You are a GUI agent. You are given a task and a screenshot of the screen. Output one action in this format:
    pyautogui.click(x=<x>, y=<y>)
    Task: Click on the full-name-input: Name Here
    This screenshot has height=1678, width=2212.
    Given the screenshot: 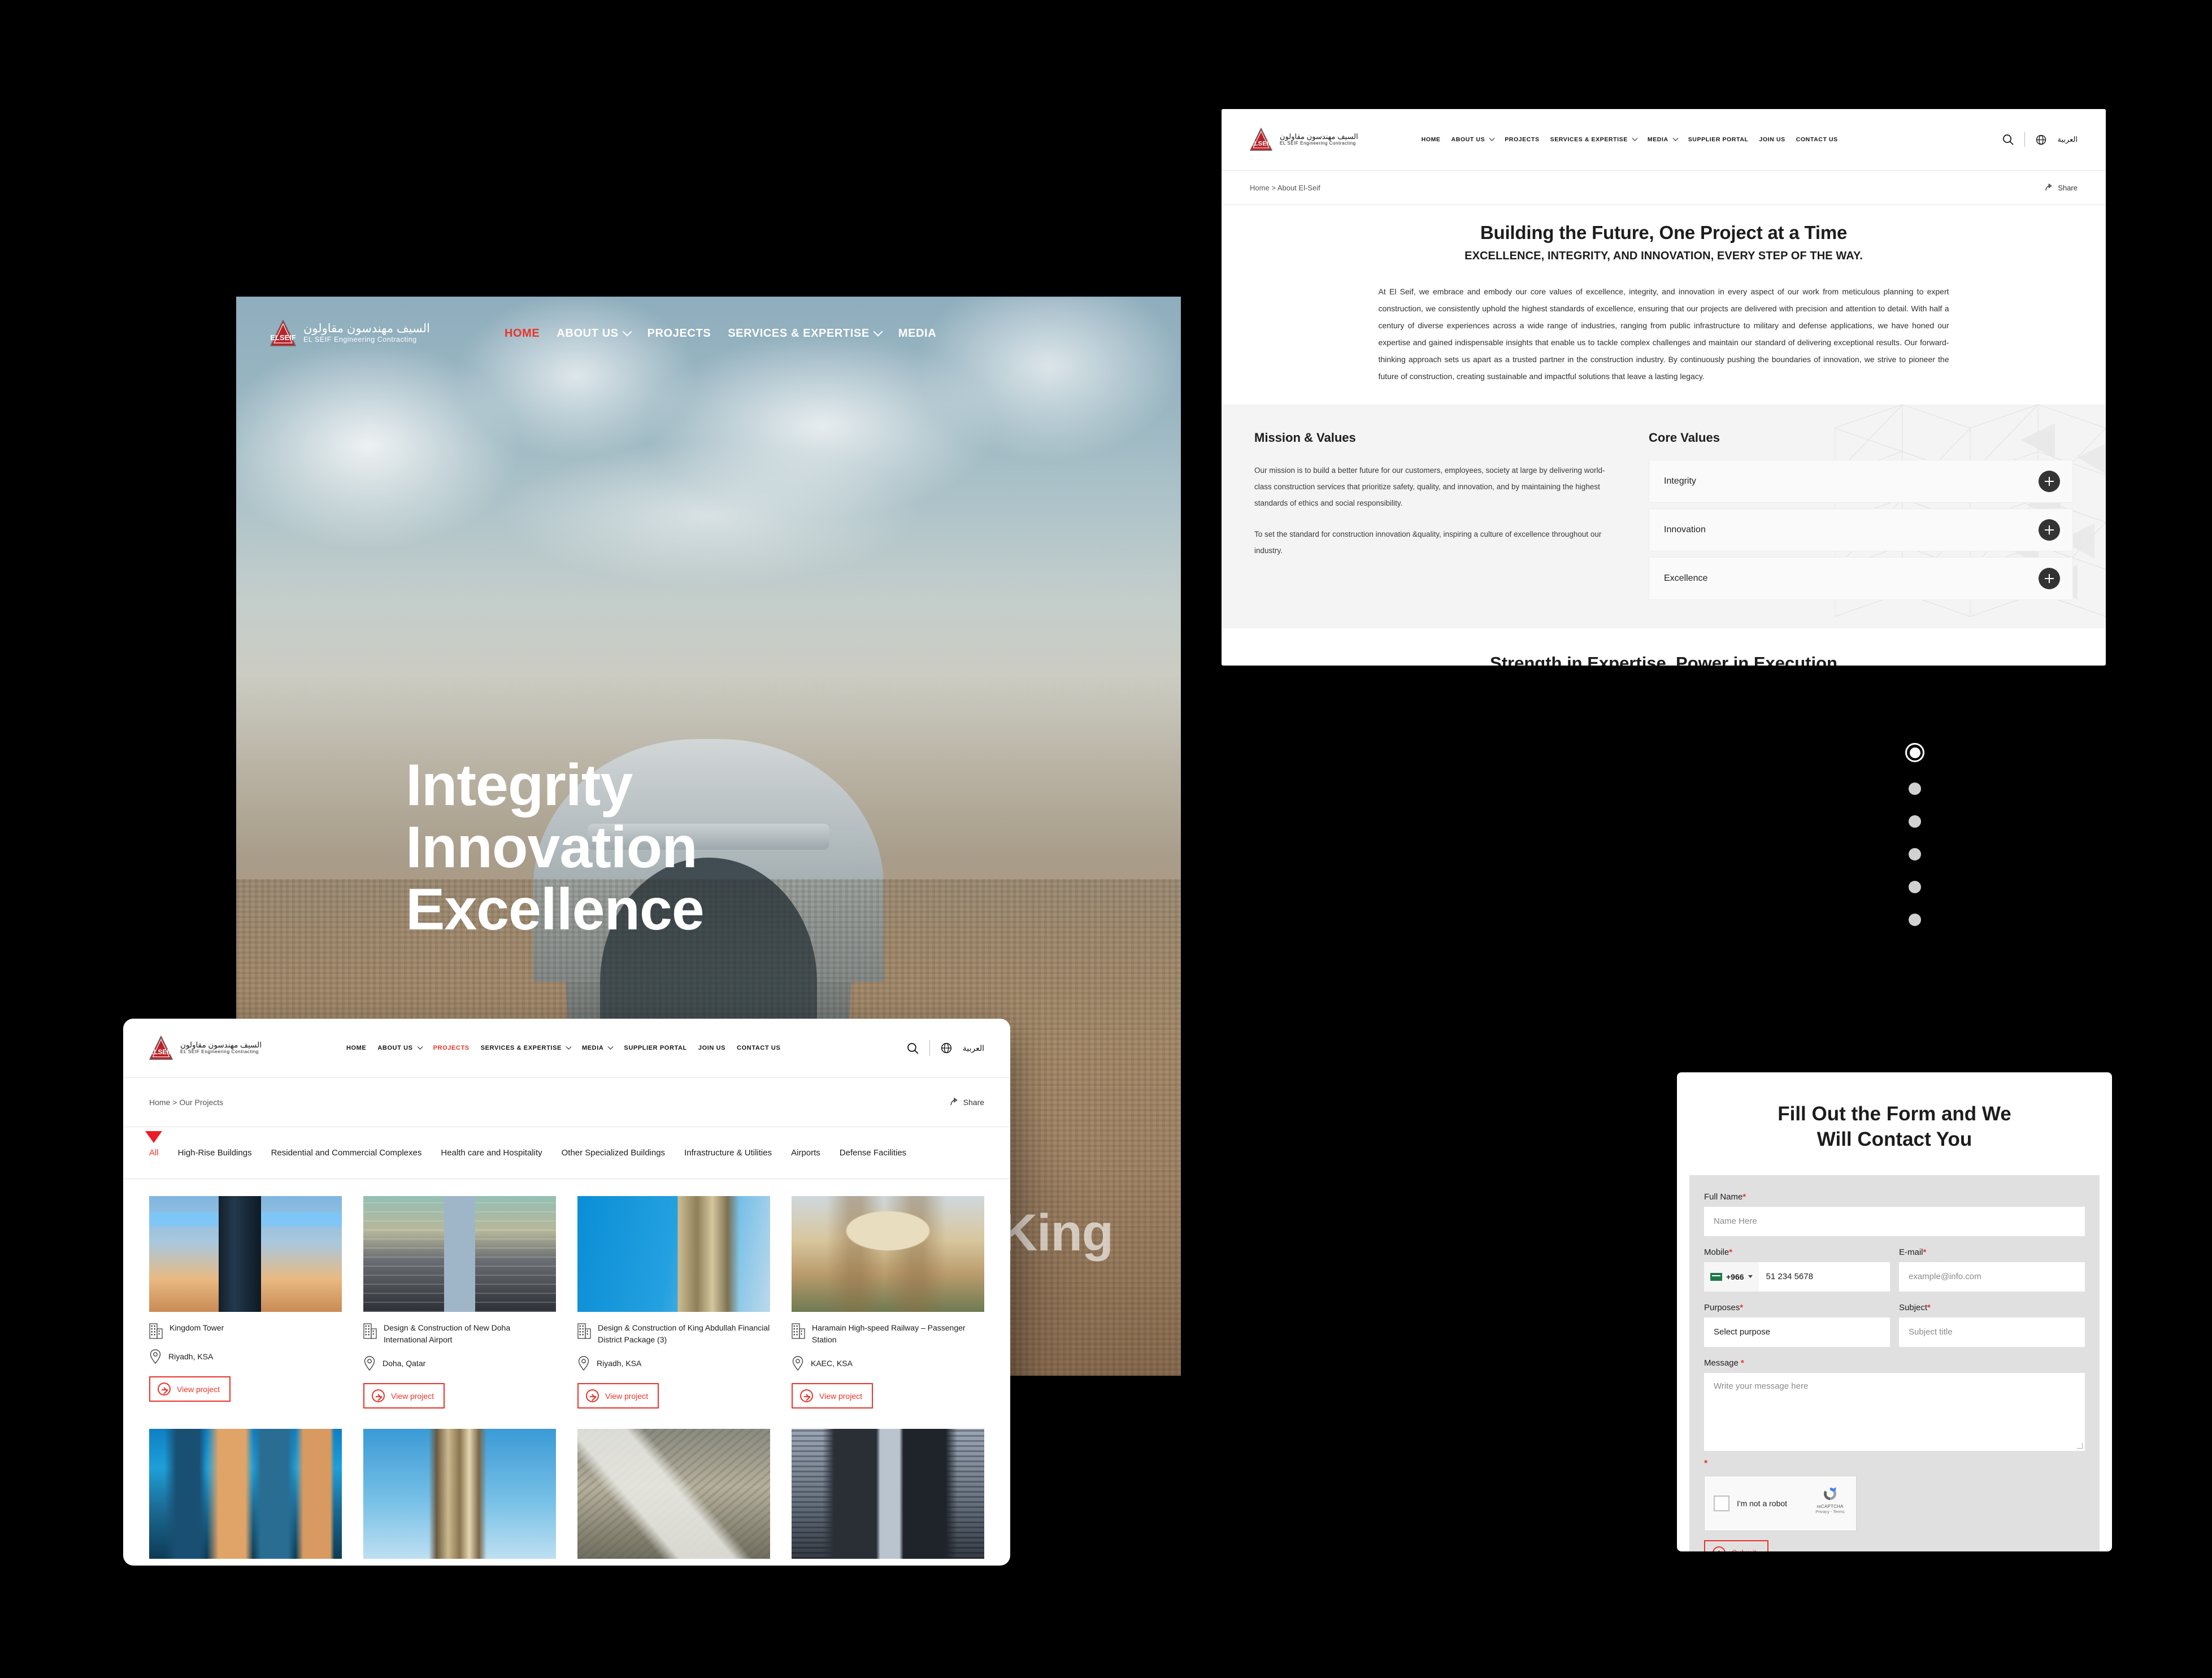 What is the action you would take?
    pyautogui.click(x=1895, y=1221)
    